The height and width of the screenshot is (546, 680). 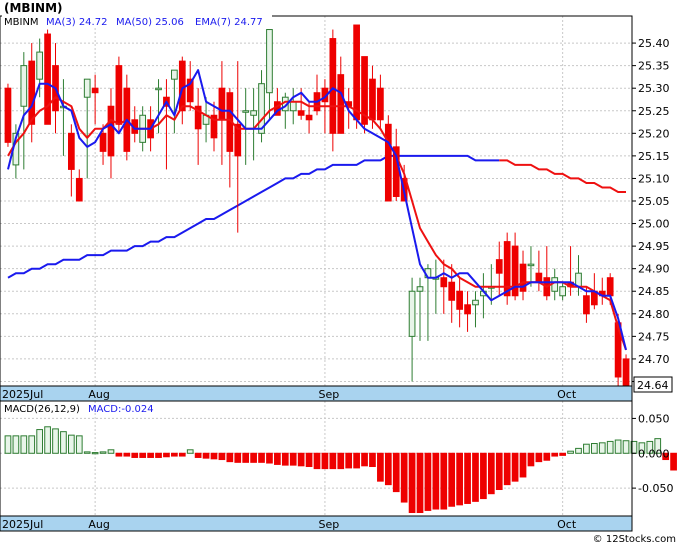 I want to click on macd-y-tick-label: -0.050, so click(x=655, y=488).